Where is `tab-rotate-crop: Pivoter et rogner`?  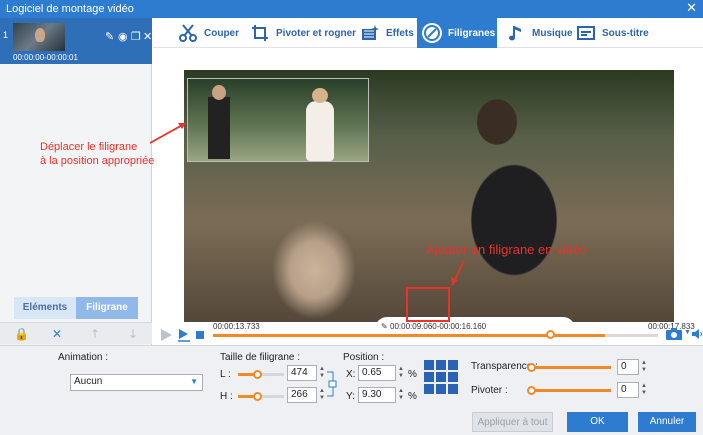
tab-rotate-crop: Pivoter et rogner is located at coordinates (302, 33).